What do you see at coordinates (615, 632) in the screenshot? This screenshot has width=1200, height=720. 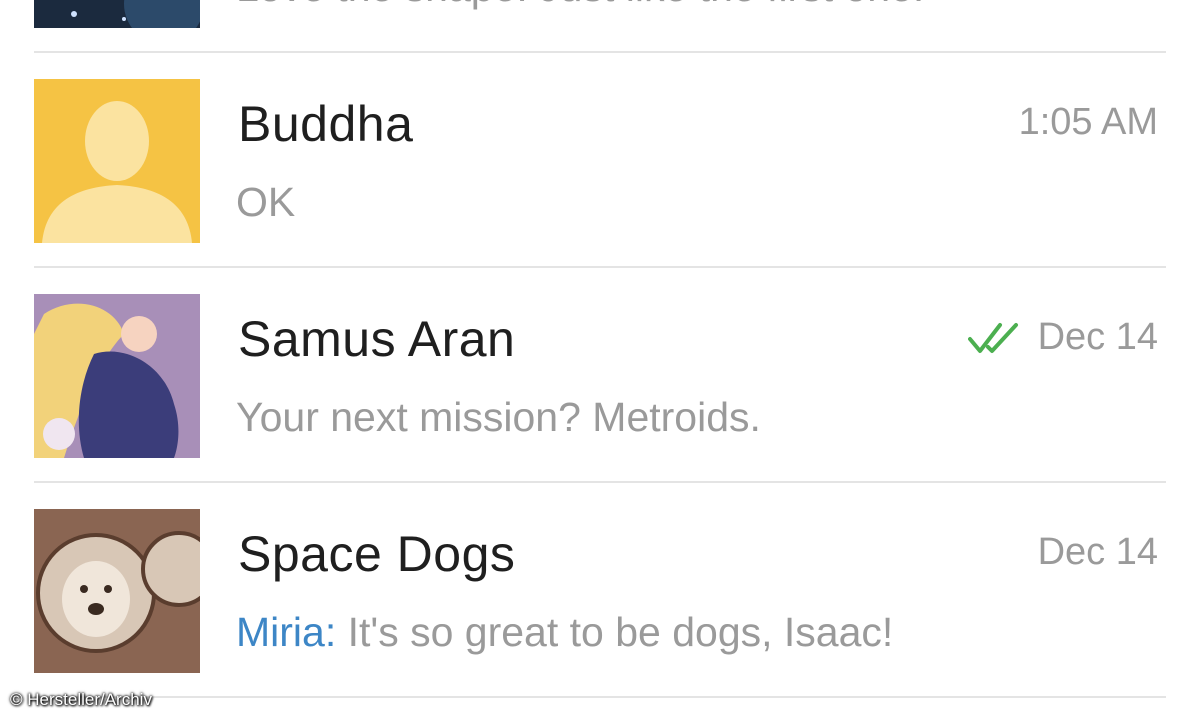 I see `preview-text: It's so great to be dogs, Isaac!` at bounding box center [615, 632].